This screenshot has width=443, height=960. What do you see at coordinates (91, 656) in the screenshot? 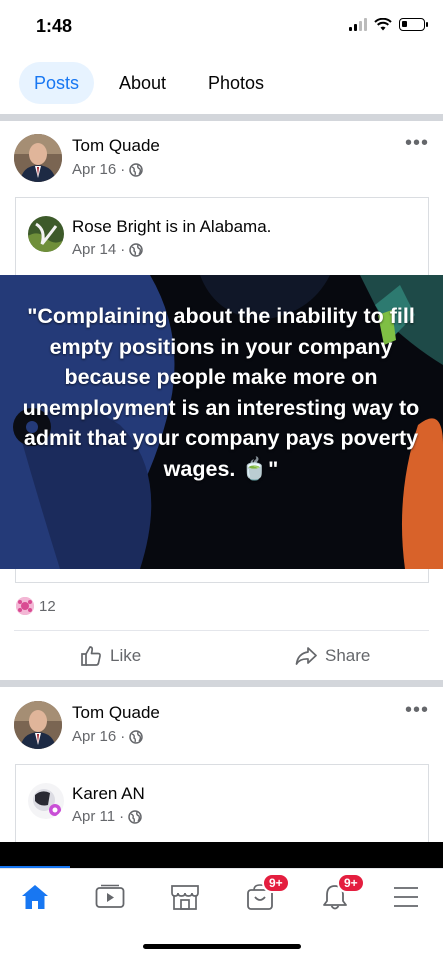
I see `like-icon` at bounding box center [91, 656].